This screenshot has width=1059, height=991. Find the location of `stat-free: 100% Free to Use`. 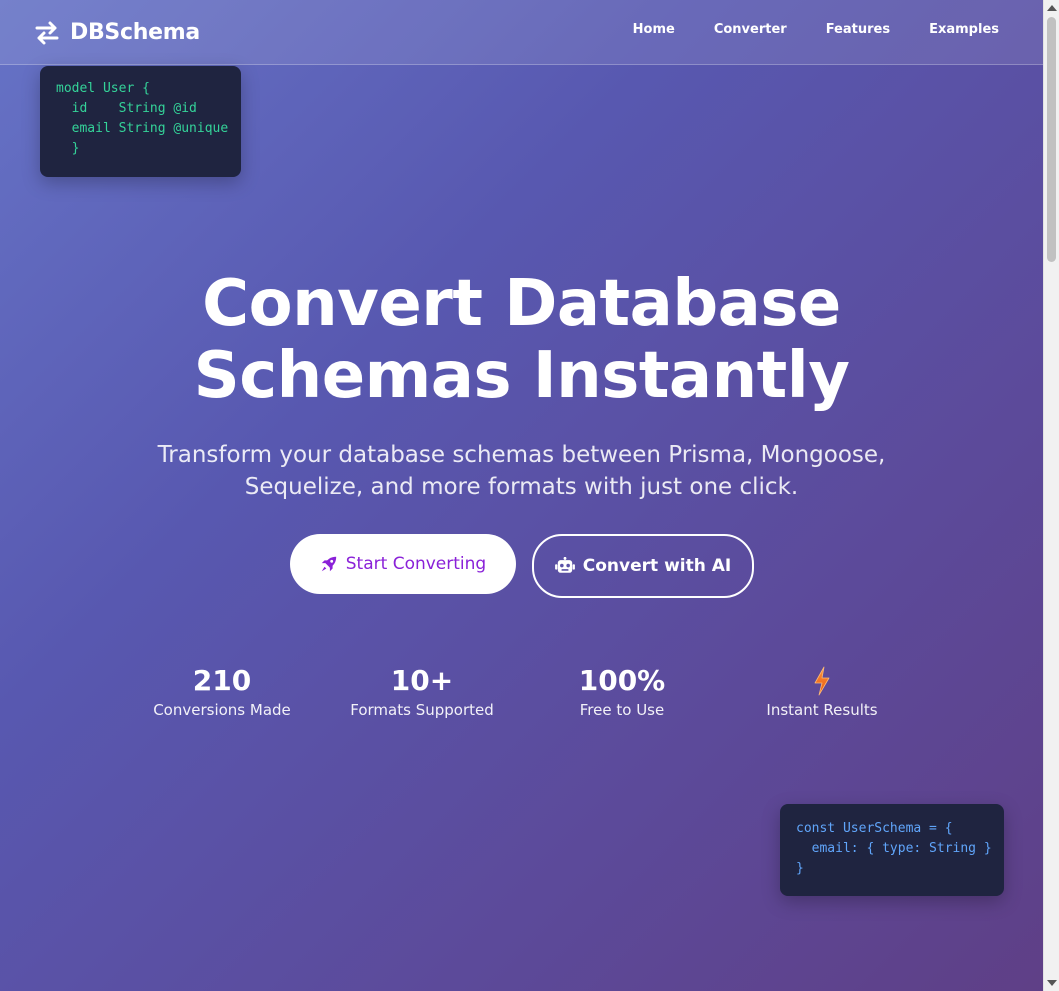

stat-free: 100% Free to Use is located at coordinates (622, 691).